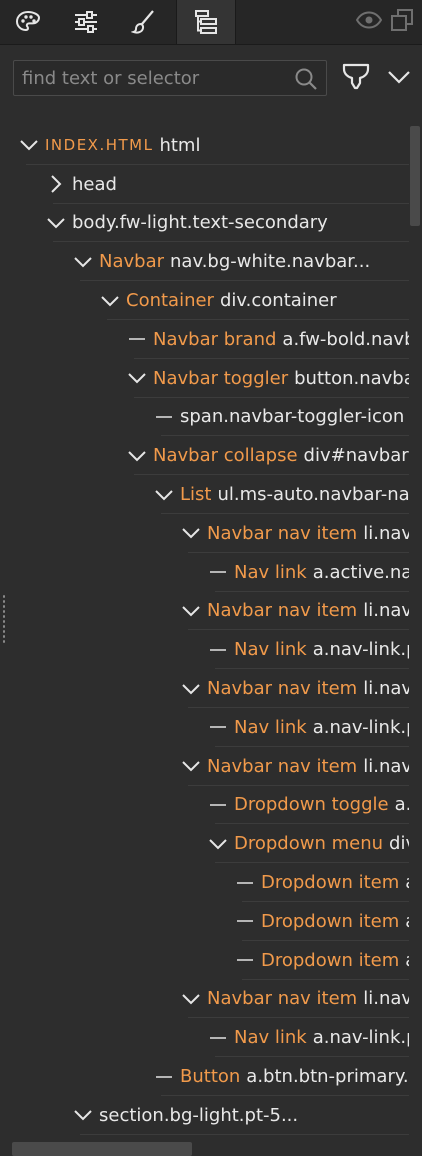 The image size is (422, 1156). Describe the element at coordinates (204, 300) in the screenshot. I see `tree-row: Container div.container` at that location.